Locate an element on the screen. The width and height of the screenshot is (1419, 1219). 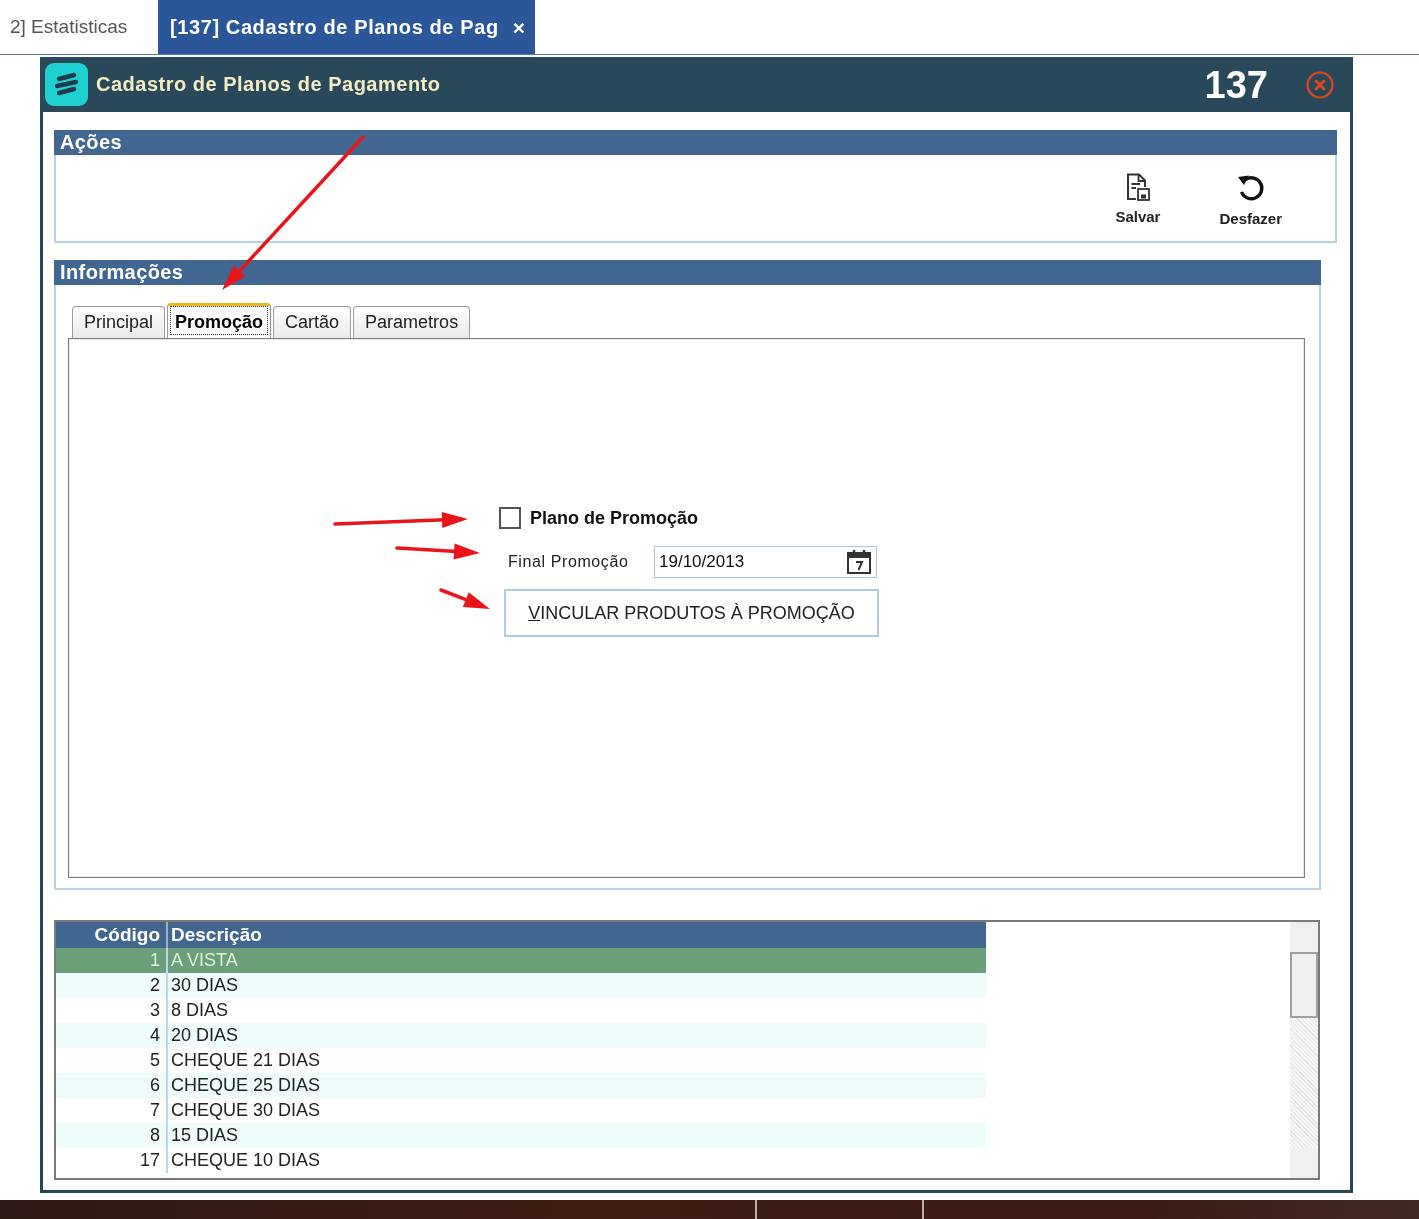
tab: Parametros is located at coordinates (412, 322).